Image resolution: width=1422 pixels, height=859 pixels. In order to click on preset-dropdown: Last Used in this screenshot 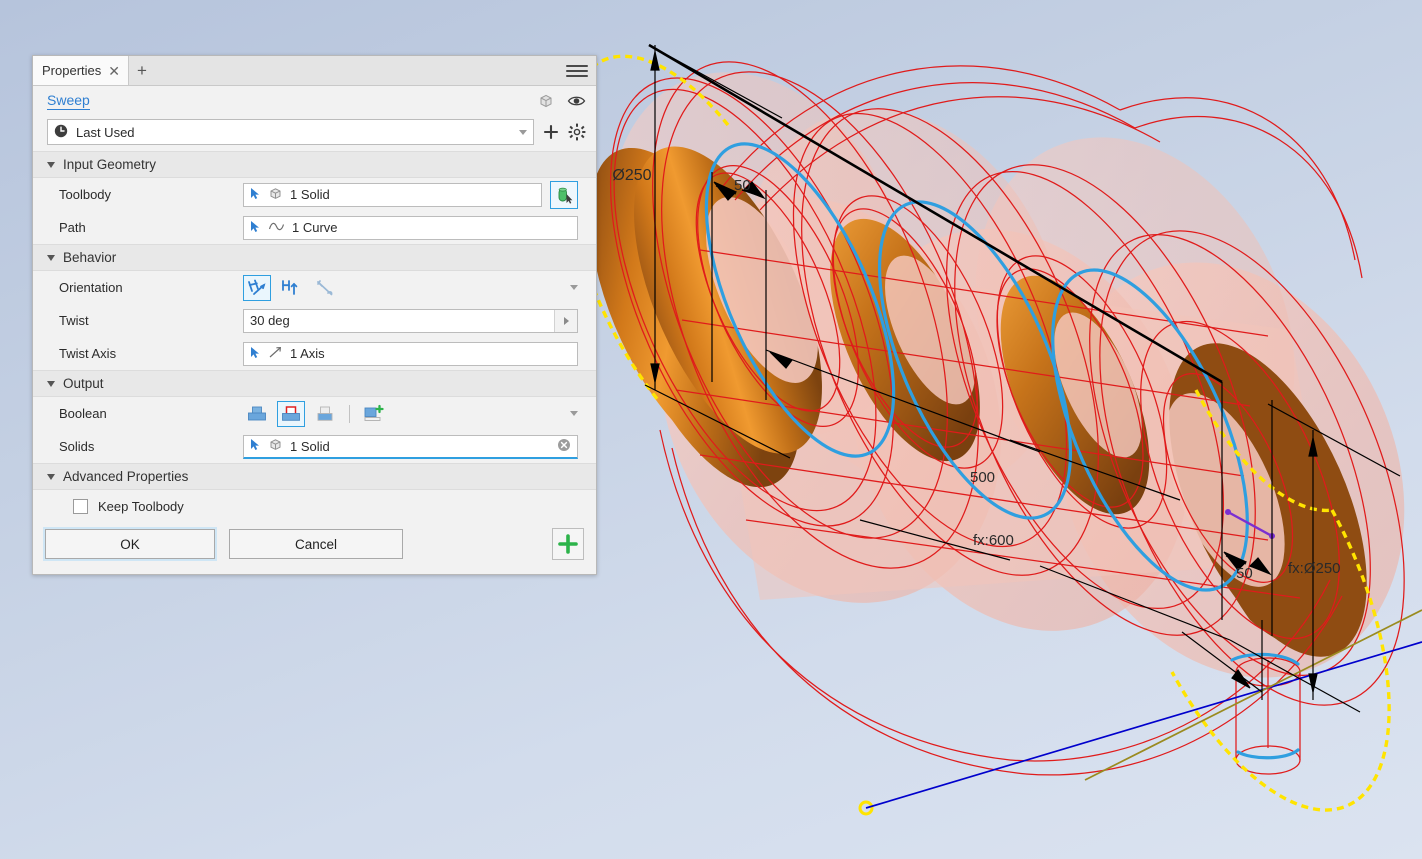, I will do `click(290, 132)`.